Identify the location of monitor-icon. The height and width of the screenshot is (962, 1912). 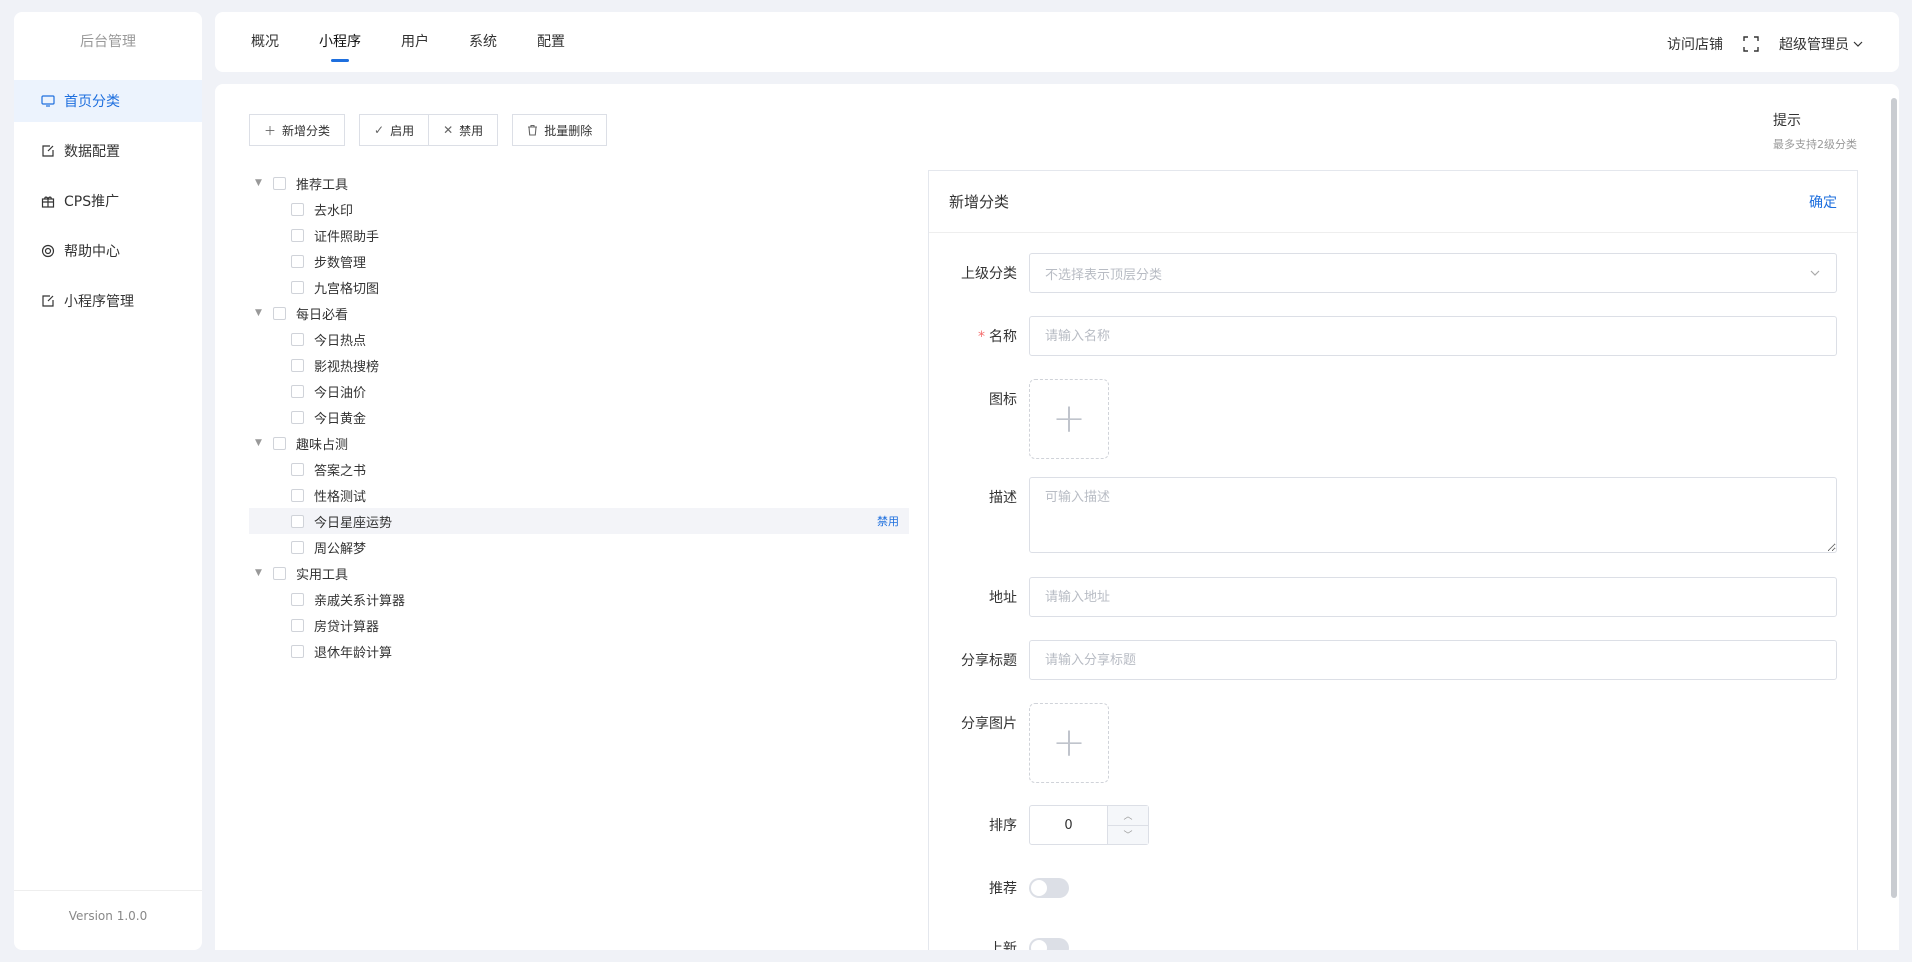
(48, 101).